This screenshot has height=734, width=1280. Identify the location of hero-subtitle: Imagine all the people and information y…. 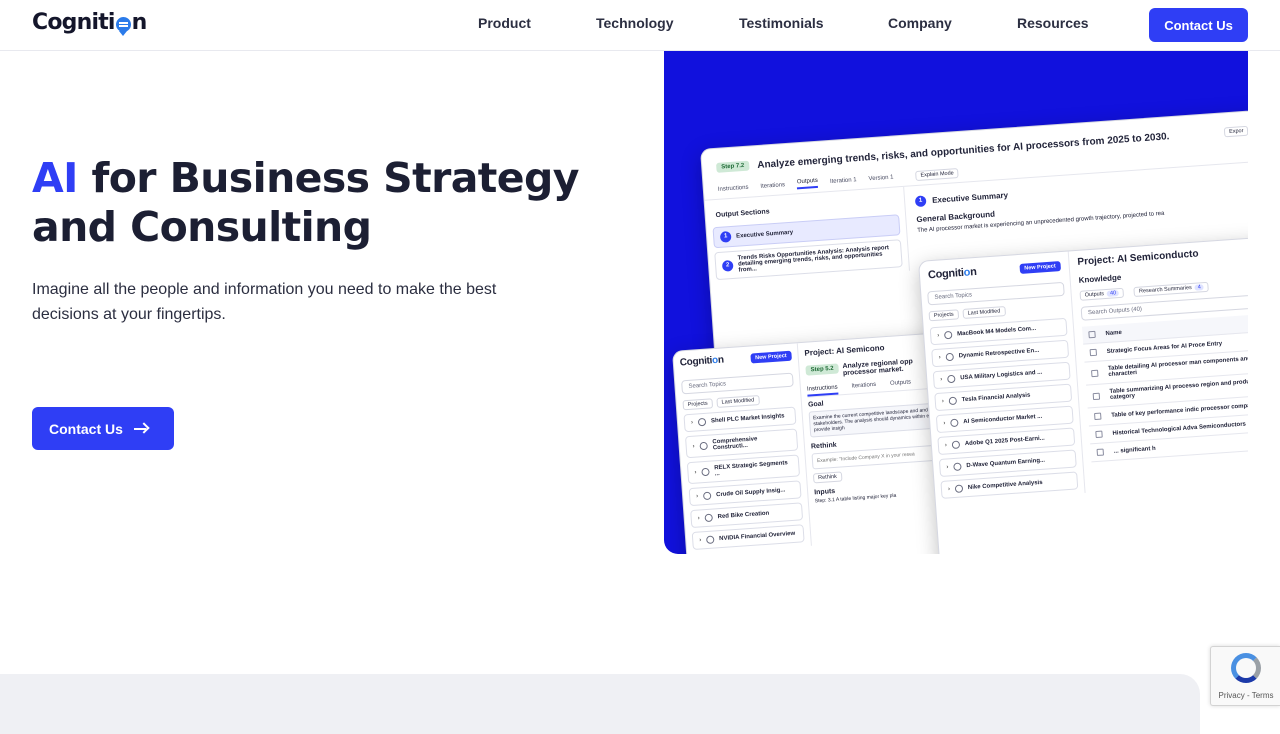
(264, 302).